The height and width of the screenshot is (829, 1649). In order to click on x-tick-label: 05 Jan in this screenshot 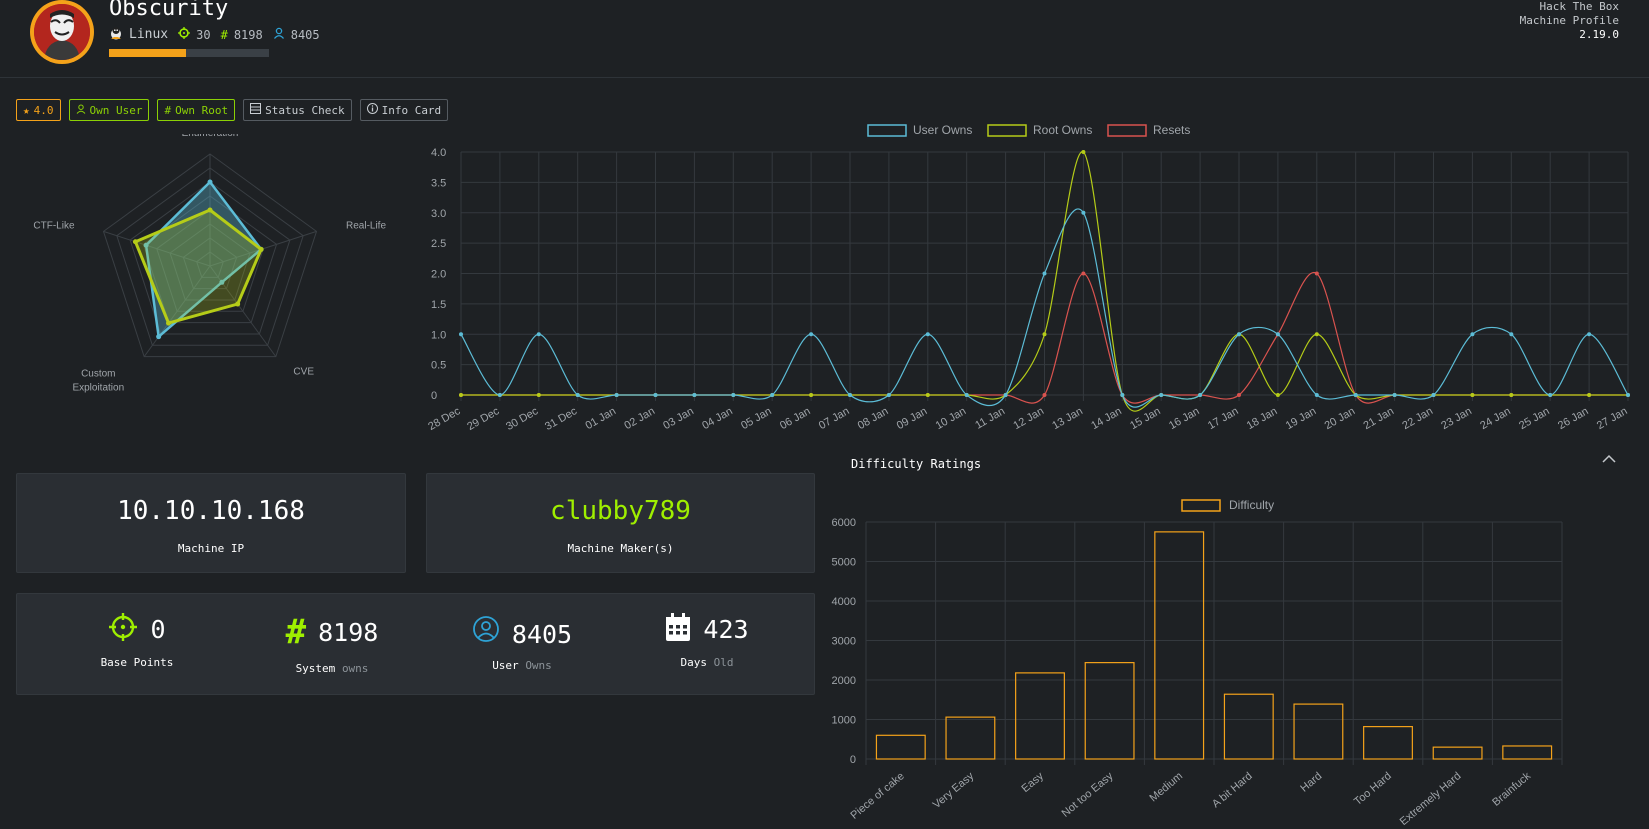, I will do `click(756, 418)`.